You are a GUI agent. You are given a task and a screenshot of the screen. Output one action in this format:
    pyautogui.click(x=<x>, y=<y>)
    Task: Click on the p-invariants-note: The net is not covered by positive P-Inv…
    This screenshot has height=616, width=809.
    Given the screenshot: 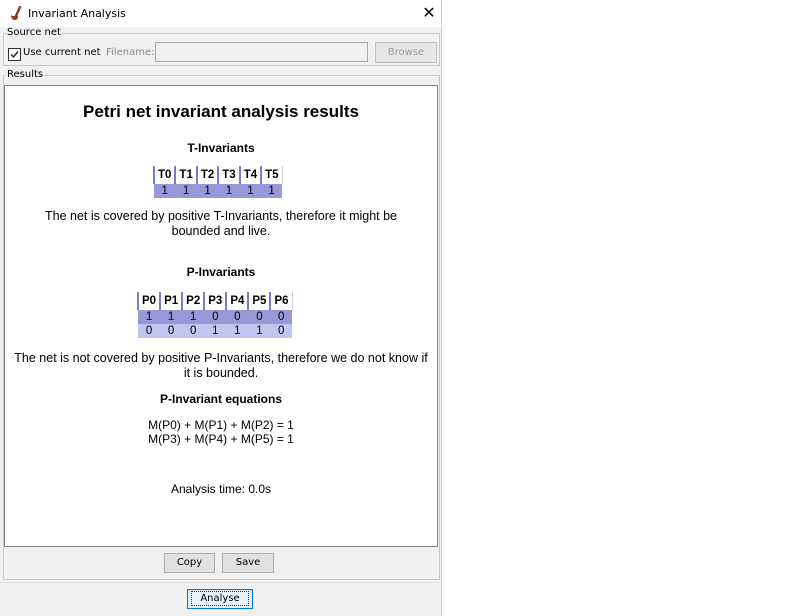 What is the action you would take?
    pyautogui.click(x=221, y=365)
    